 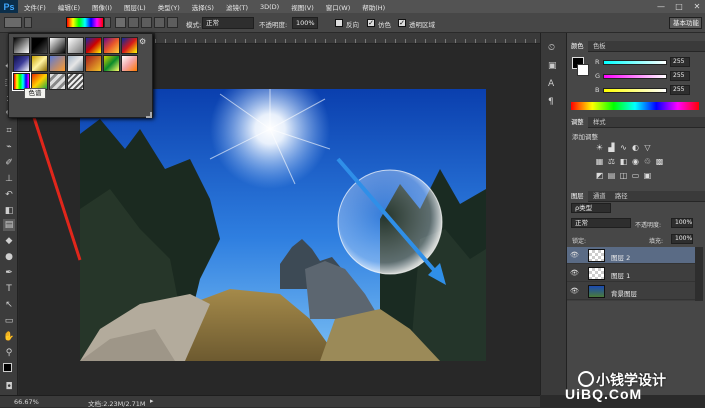 What do you see at coordinates (647, 175) in the screenshot?
I see `selective-color-icon: ▣` at bounding box center [647, 175].